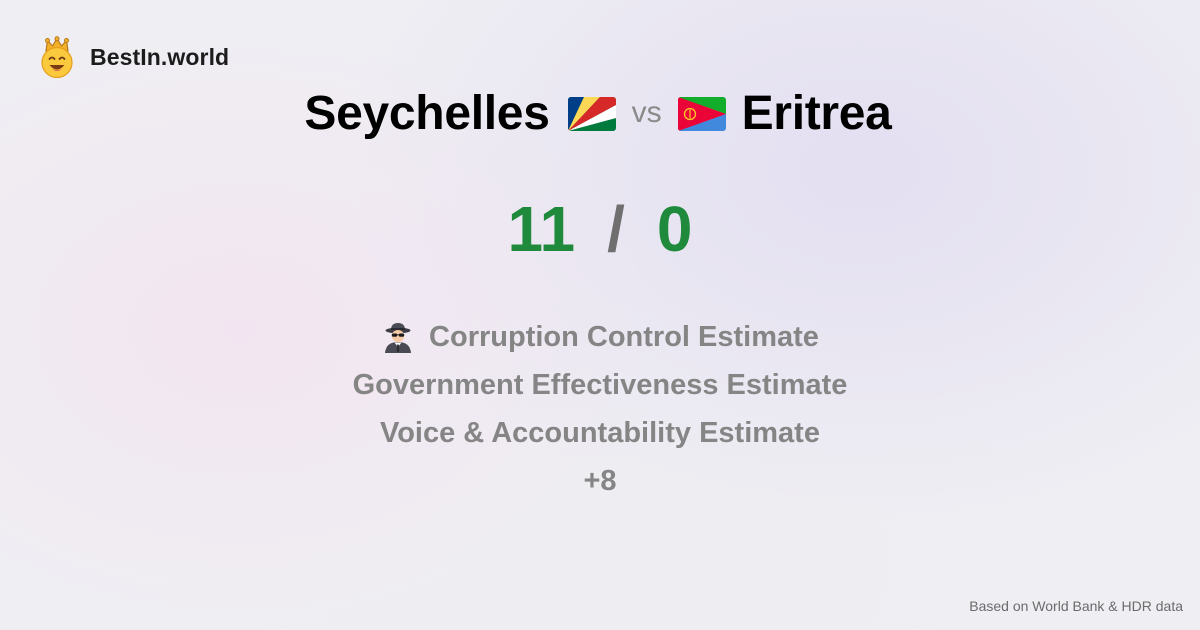 This screenshot has width=1200, height=630. I want to click on smiling-face-with-crown-icon, so click(57, 57).